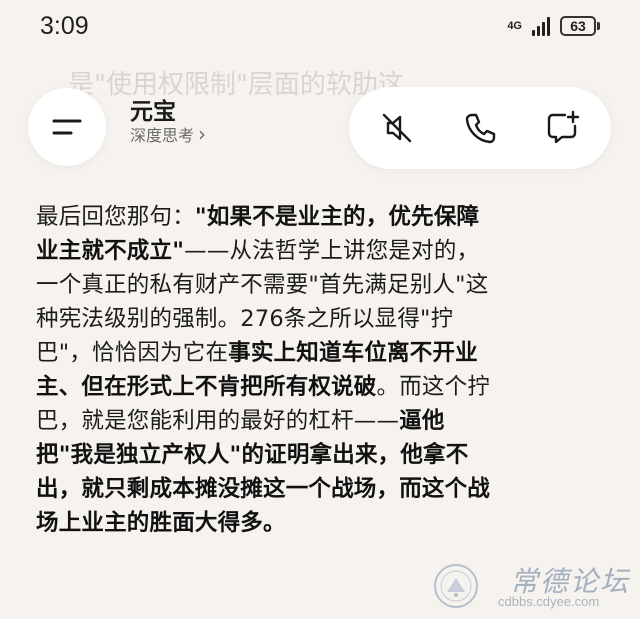 The height and width of the screenshot is (619, 640). Describe the element at coordinates (64, 26) in the screenshot. I see `status-time: 3:09` at that location.